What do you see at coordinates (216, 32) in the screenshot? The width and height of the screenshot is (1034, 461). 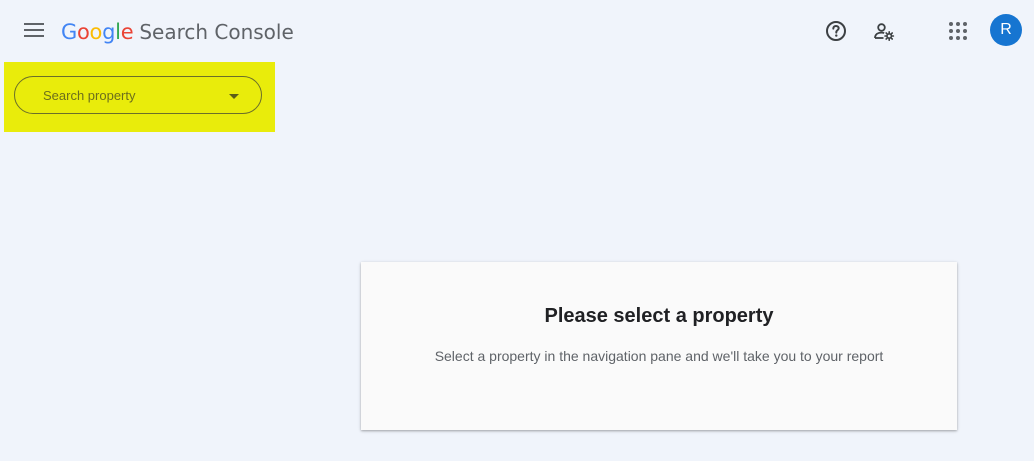 I see `product-name: Search Console` at bounding box center [216, 32].